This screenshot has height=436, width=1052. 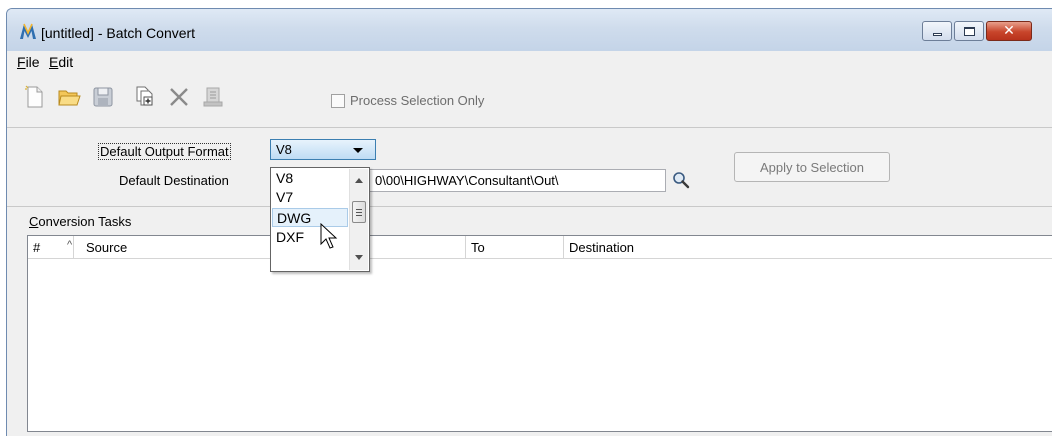 What do you see at coordinates (290, 237) in the screenshot?
I see `dropdown-option-label: DXF` at bounding box center [290, 237].